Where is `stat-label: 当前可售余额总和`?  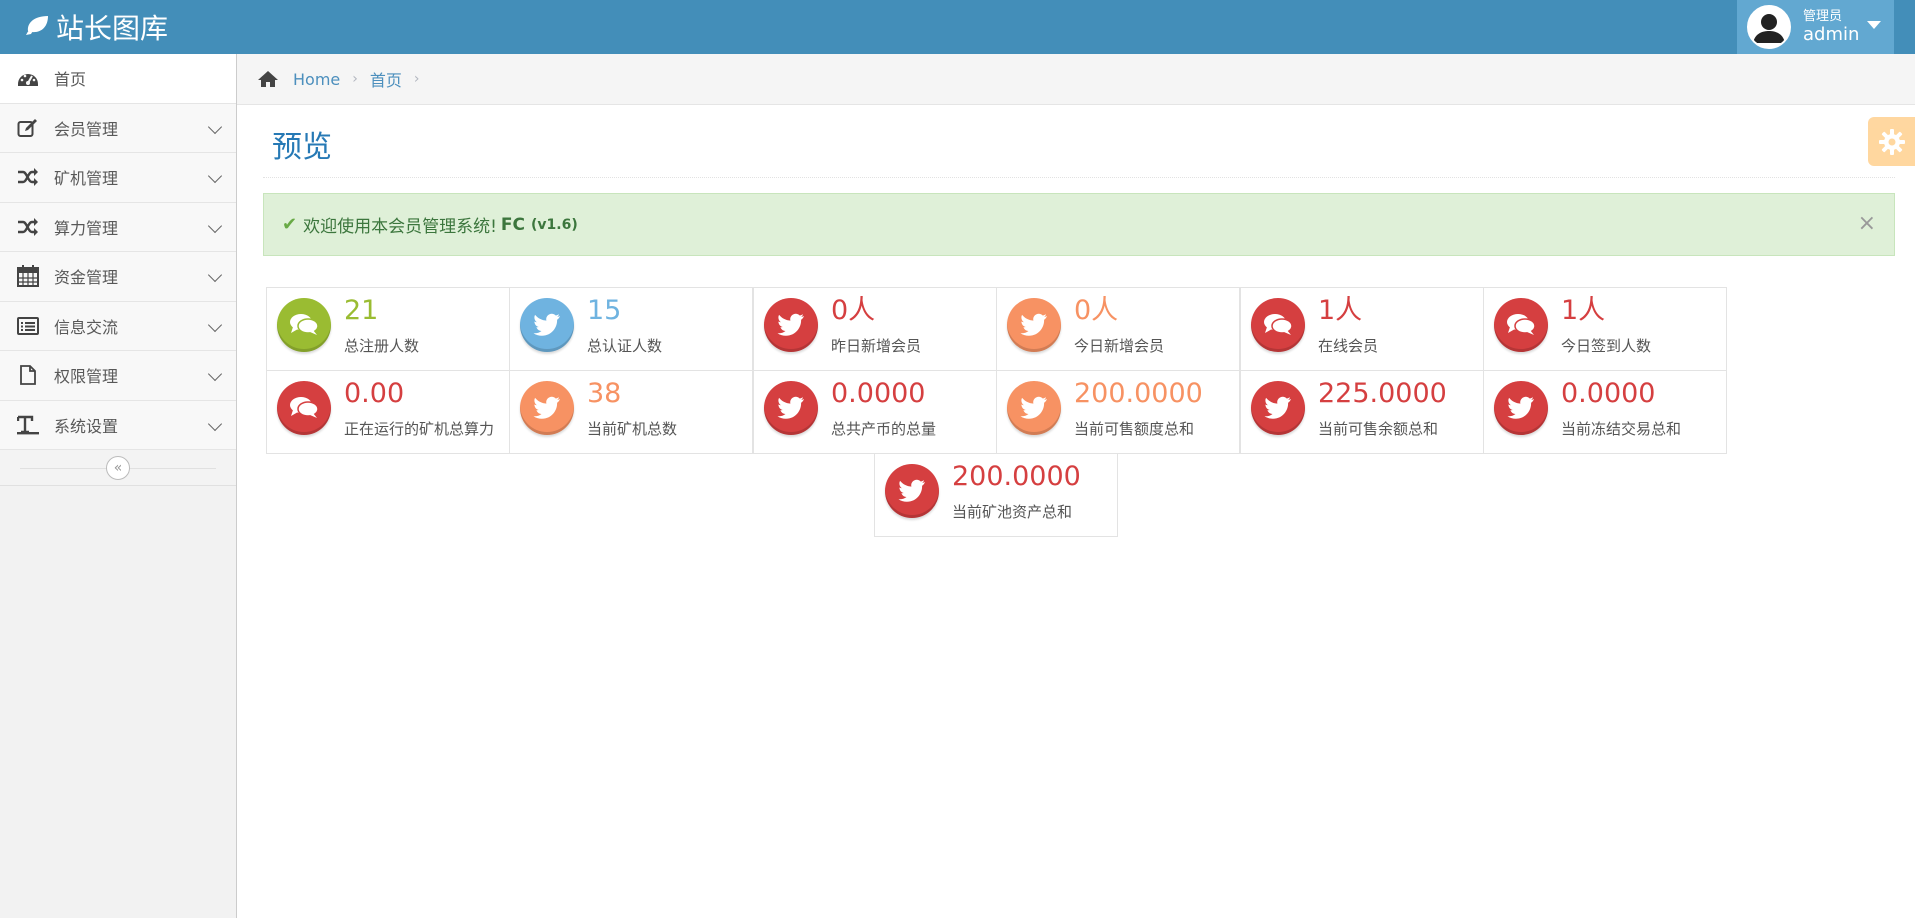 stat-label: 当前可售余额总和 is located at coordinates (1378, 429).